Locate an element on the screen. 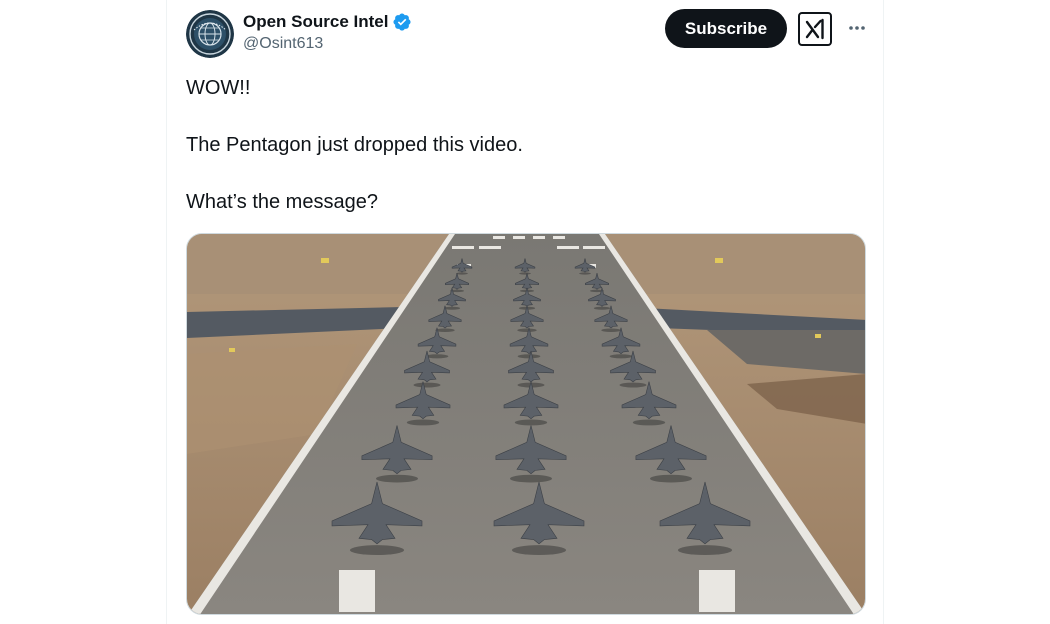 The width and height of the screenshot is (1050, 624). name-row: Open Source Intel is located at coordinates (327, 22).